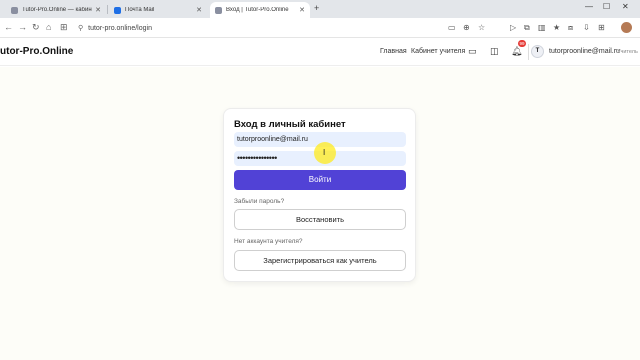 This screenshot has height=360, width=640. What do you see at coordinates (516, 51) in the screenshot?
I see `bell-icon: 🔔︎` at bounding box center [516, 51].